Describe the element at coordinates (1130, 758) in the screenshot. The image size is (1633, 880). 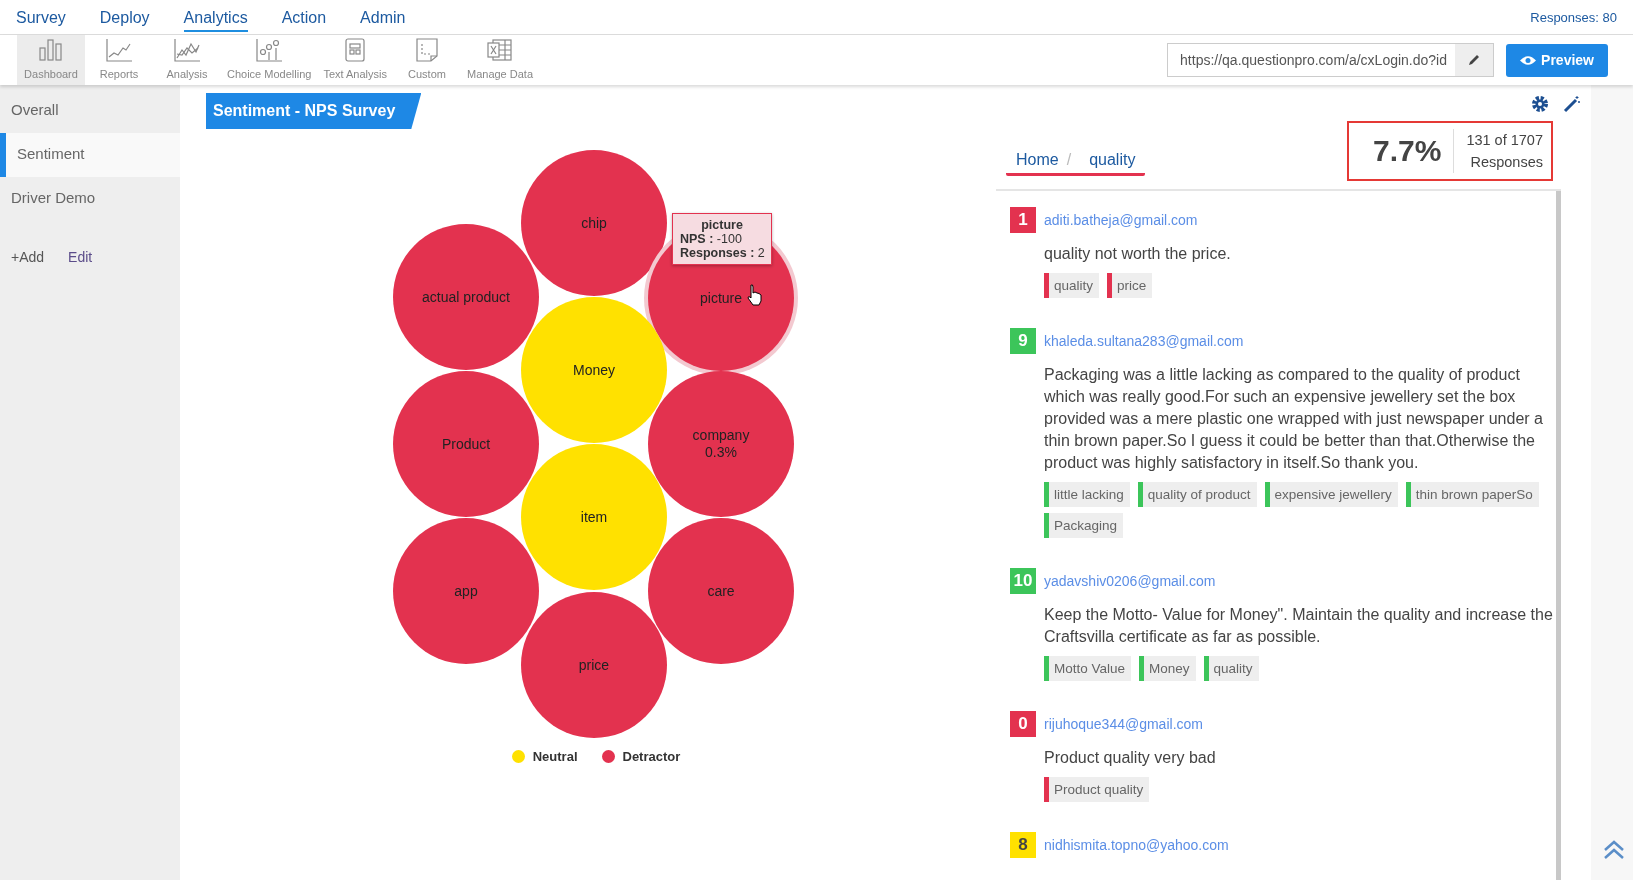
I see `response-text: Product quality very bad` at that location.